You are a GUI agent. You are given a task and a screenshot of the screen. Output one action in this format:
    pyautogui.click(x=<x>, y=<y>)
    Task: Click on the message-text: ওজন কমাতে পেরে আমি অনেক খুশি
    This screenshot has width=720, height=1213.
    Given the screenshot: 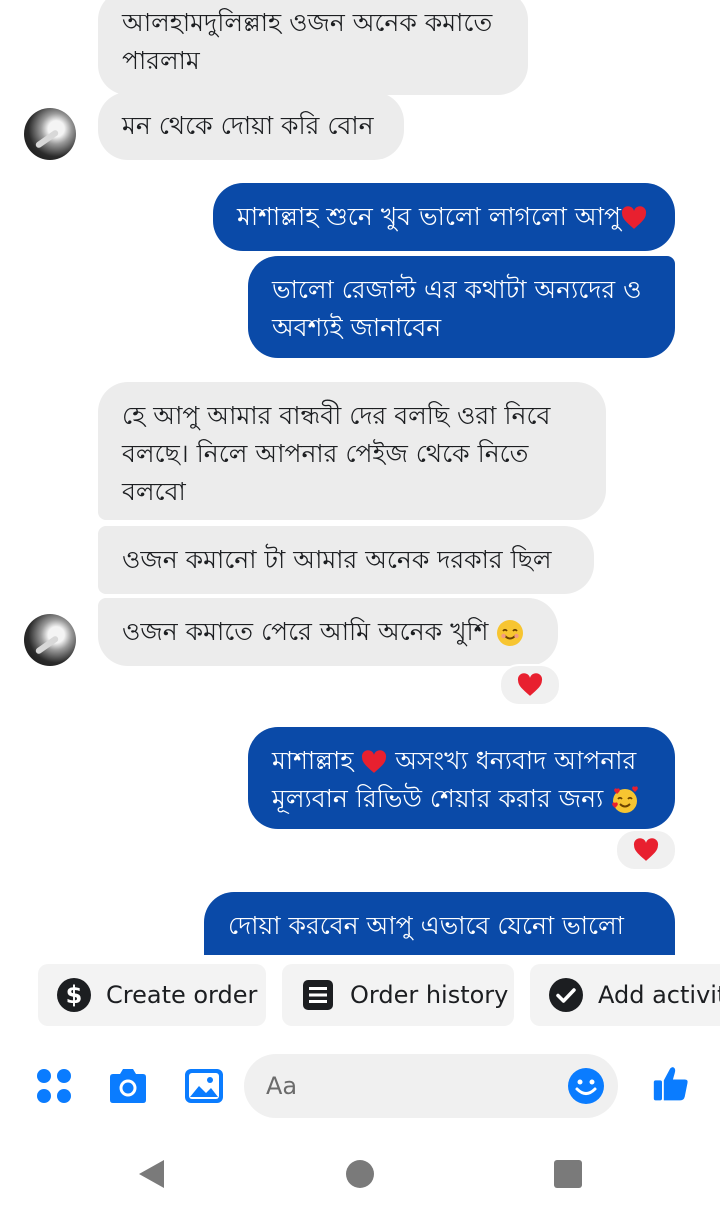 What is the action you would take?
    pyautogui.click(x=305, y=631)
    